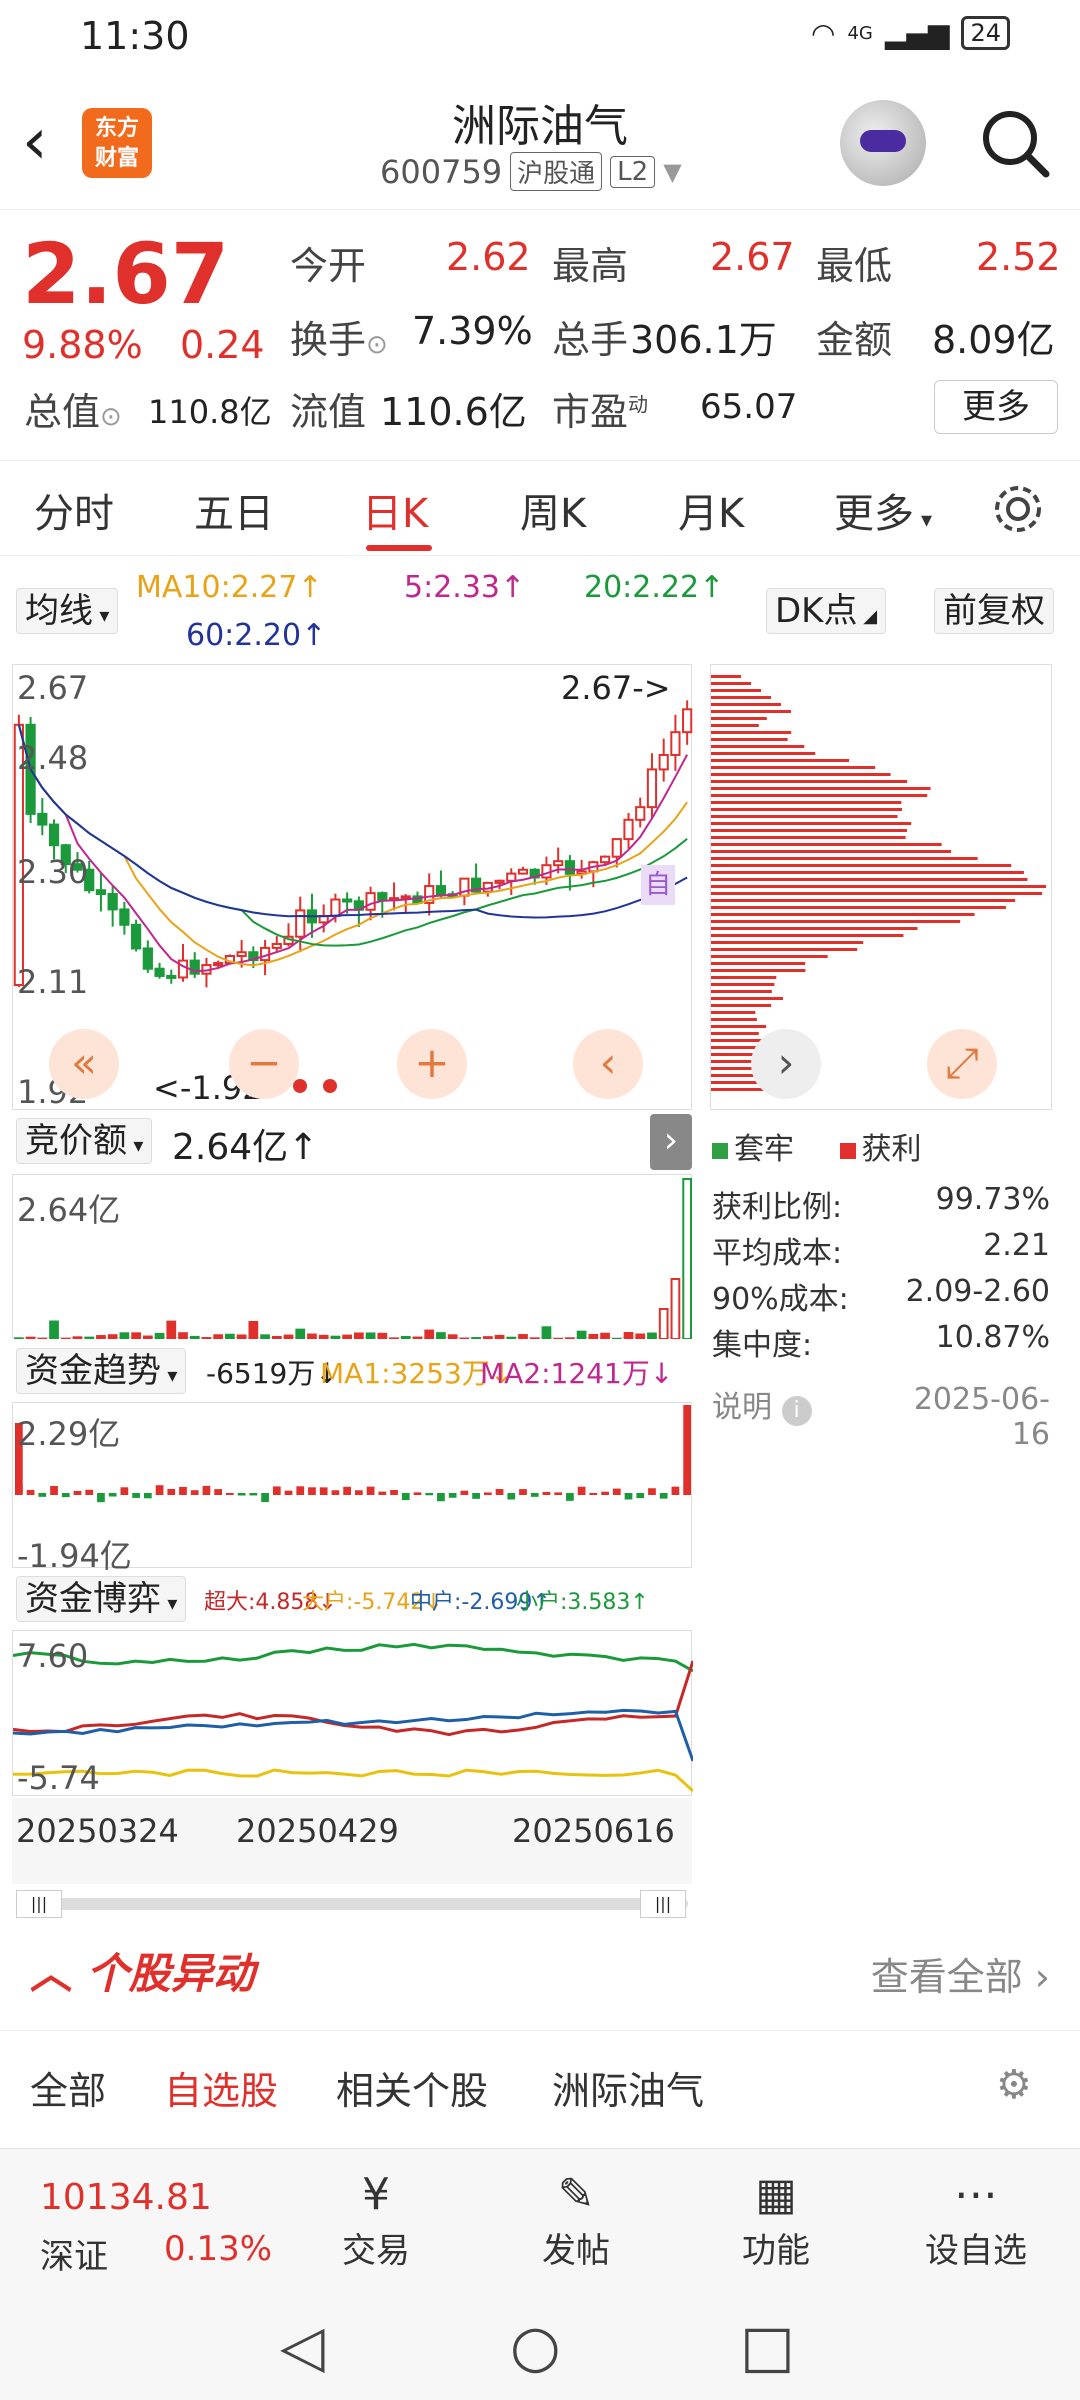 The width and height of the screenshot is (1080, 2400). Describe the element at coordinates (826, 611) in the screenshot. I see `dk-point-selector: DK点 ◢` at that location.